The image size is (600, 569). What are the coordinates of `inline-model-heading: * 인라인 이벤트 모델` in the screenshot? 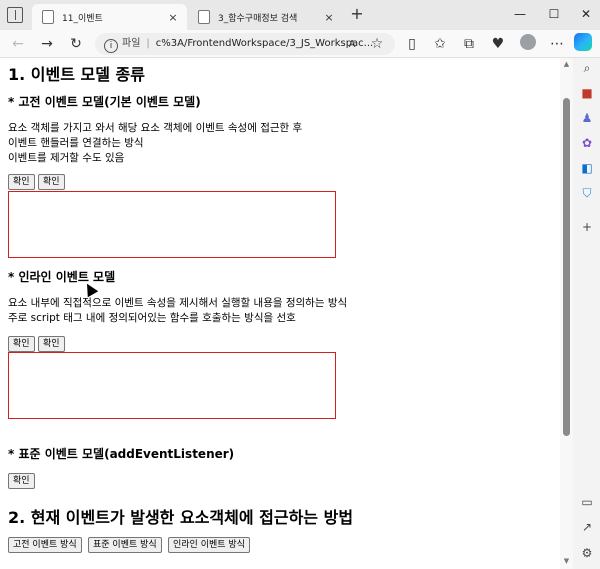 It's located at (62, 277).